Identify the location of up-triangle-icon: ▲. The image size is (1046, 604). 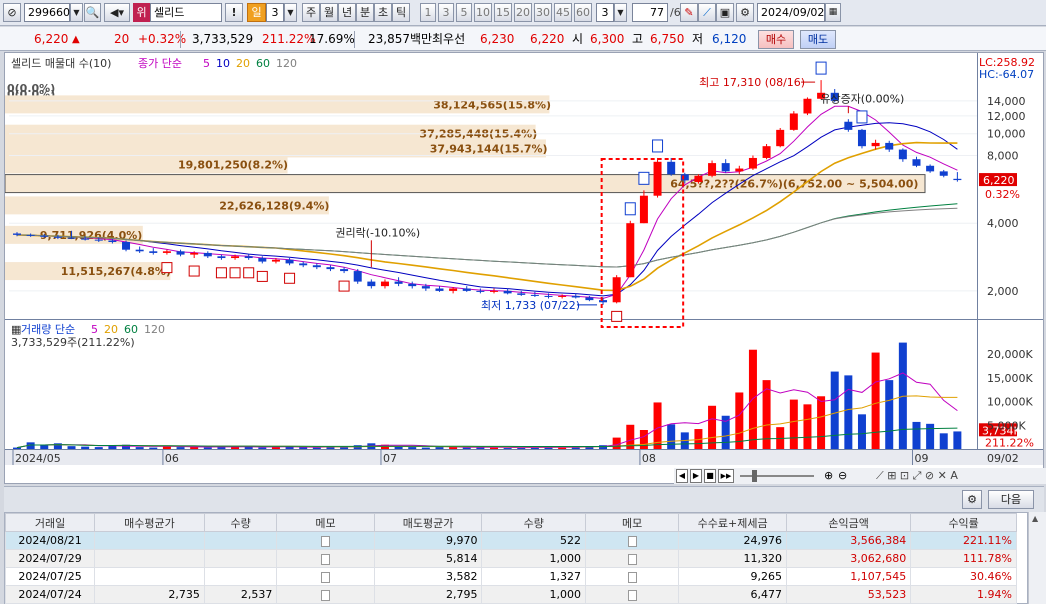
(76, 39).